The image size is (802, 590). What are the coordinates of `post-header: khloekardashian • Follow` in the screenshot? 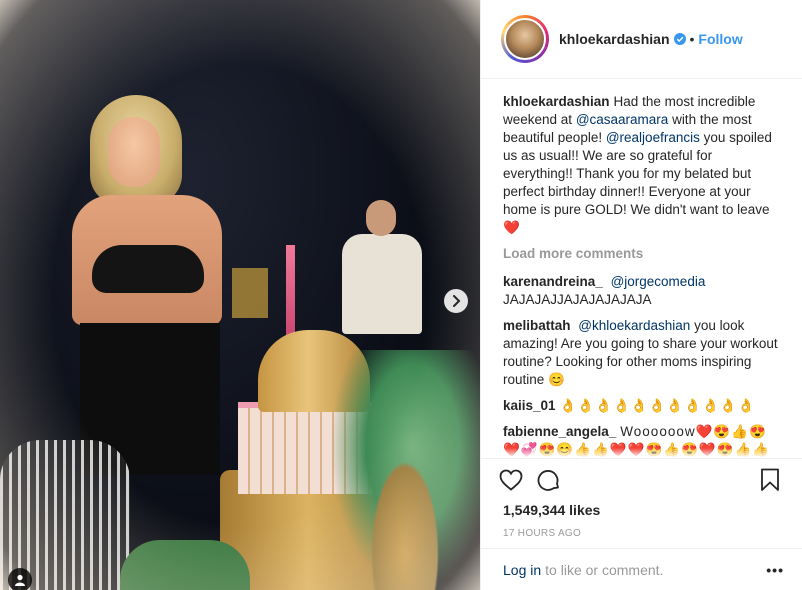 It's located at (641, 39).